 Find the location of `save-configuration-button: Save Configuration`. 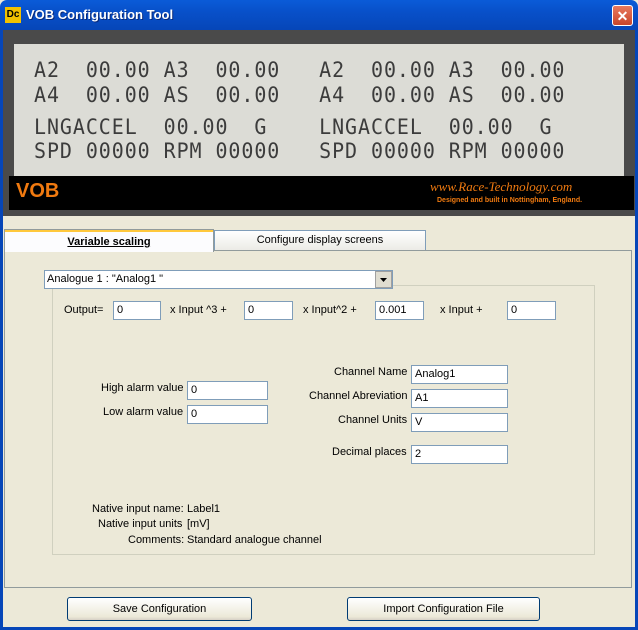

save-configuration-button: Save Configuration is located at coordinates (159, 609).